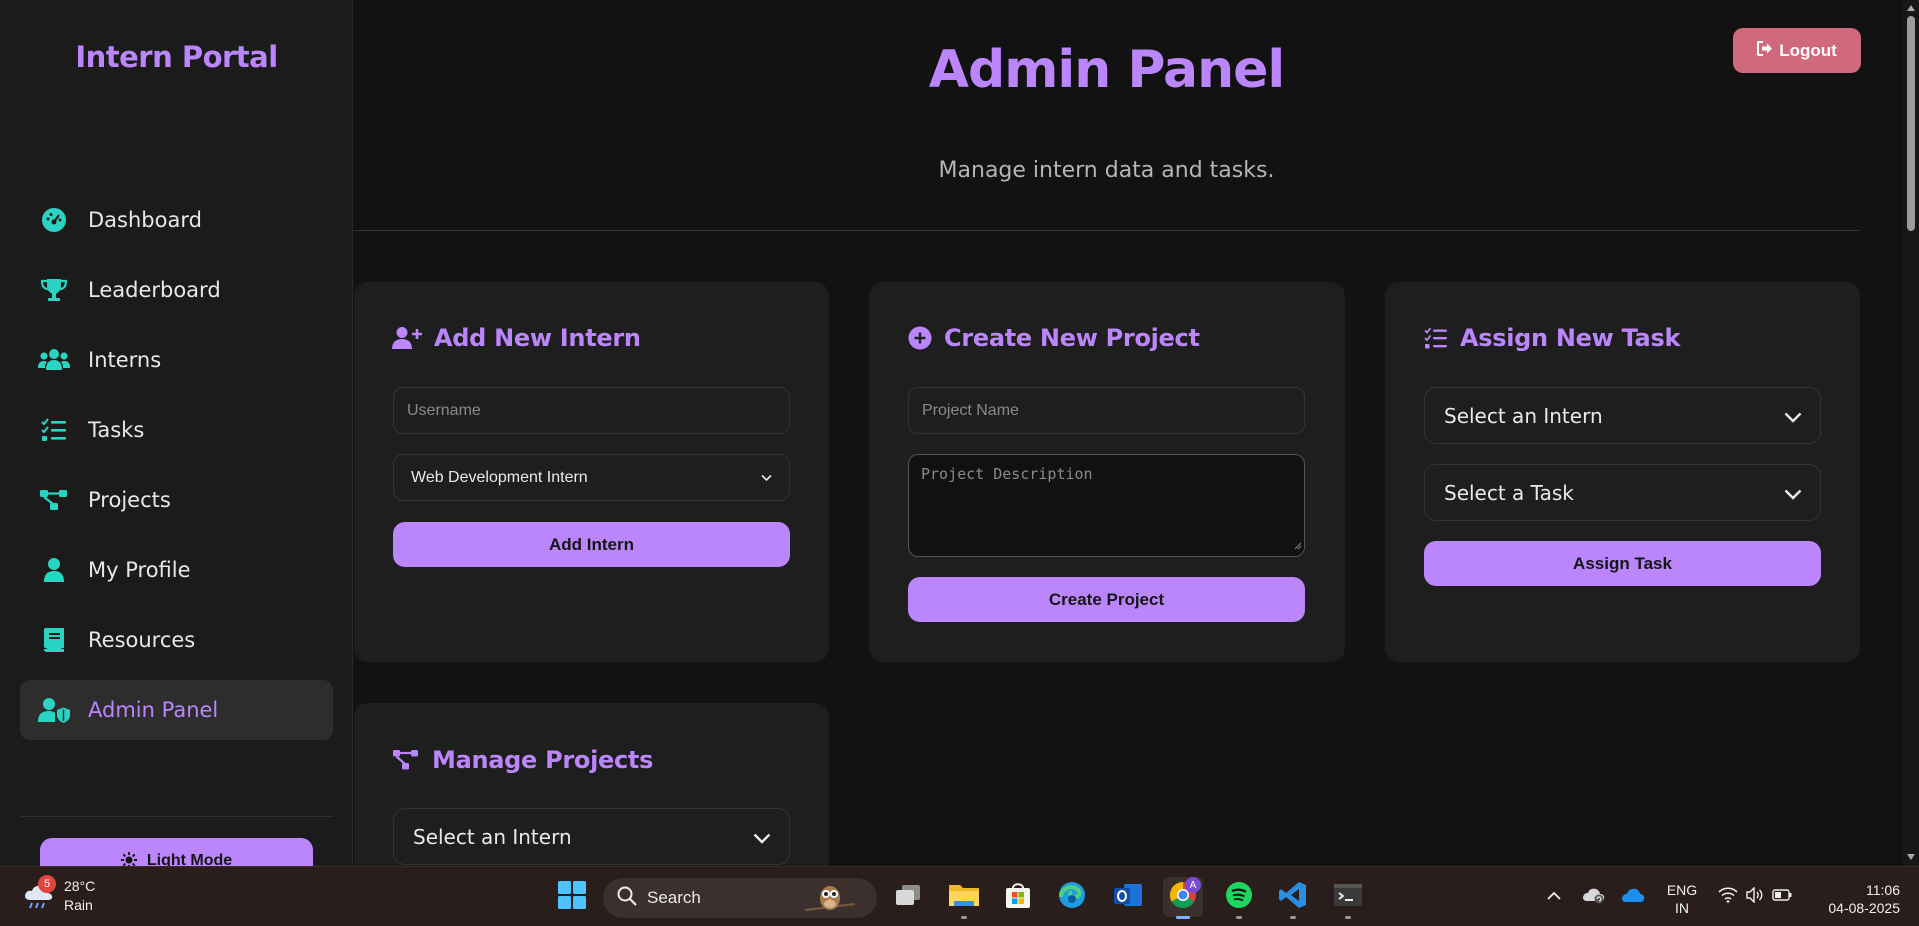 The height and width of the screenshot is (926, 1919). I want to click on assign-task-label: Assign Task, so click(1622, 563).